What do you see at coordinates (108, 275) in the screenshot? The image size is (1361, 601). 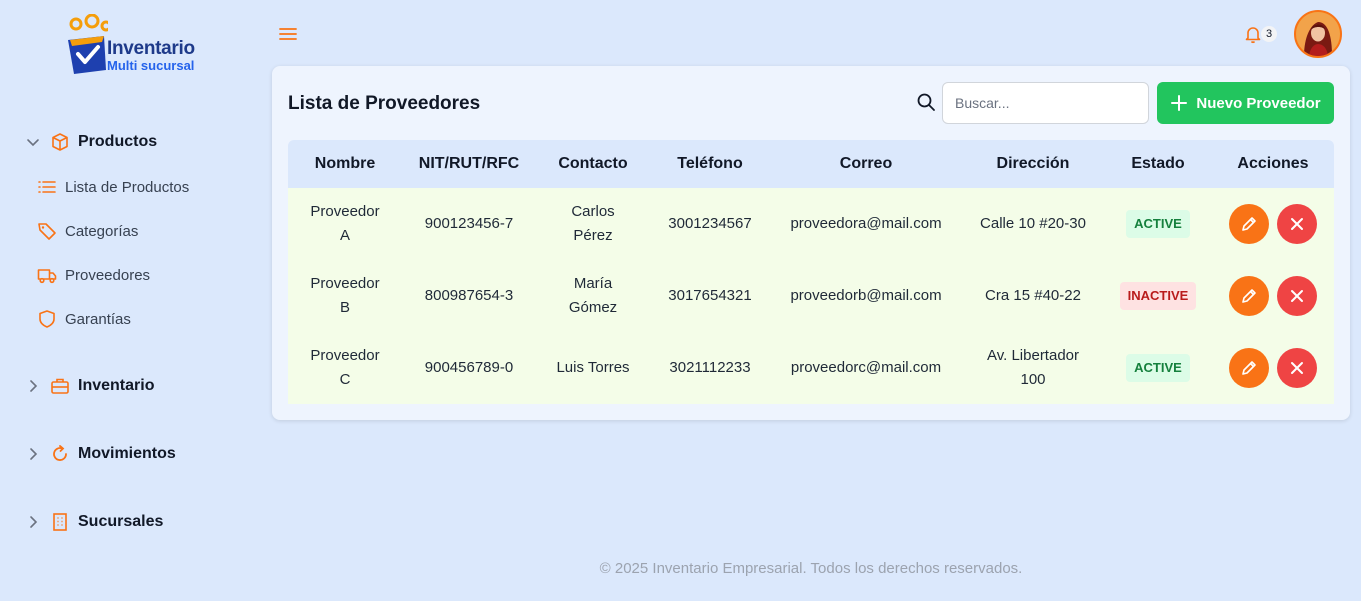 I see `sidebar-item-label: Proveedores` at bounding box center [108, 275].